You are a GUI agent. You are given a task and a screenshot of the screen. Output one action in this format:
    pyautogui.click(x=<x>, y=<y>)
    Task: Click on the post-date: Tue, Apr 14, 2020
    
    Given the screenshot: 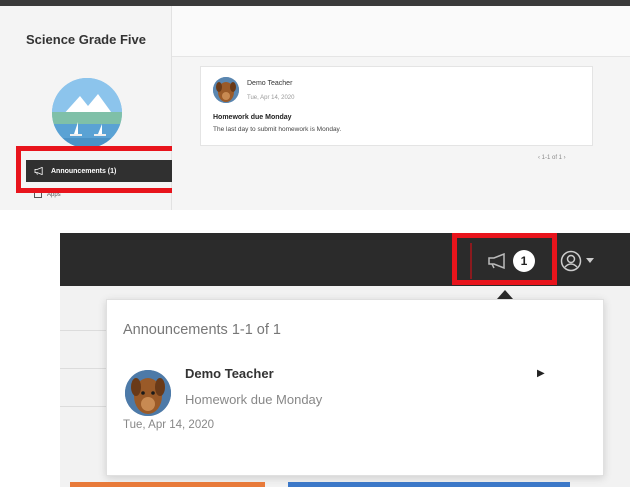 What is the action you would take?
    pyautogui.click(x=271, y=98)
    